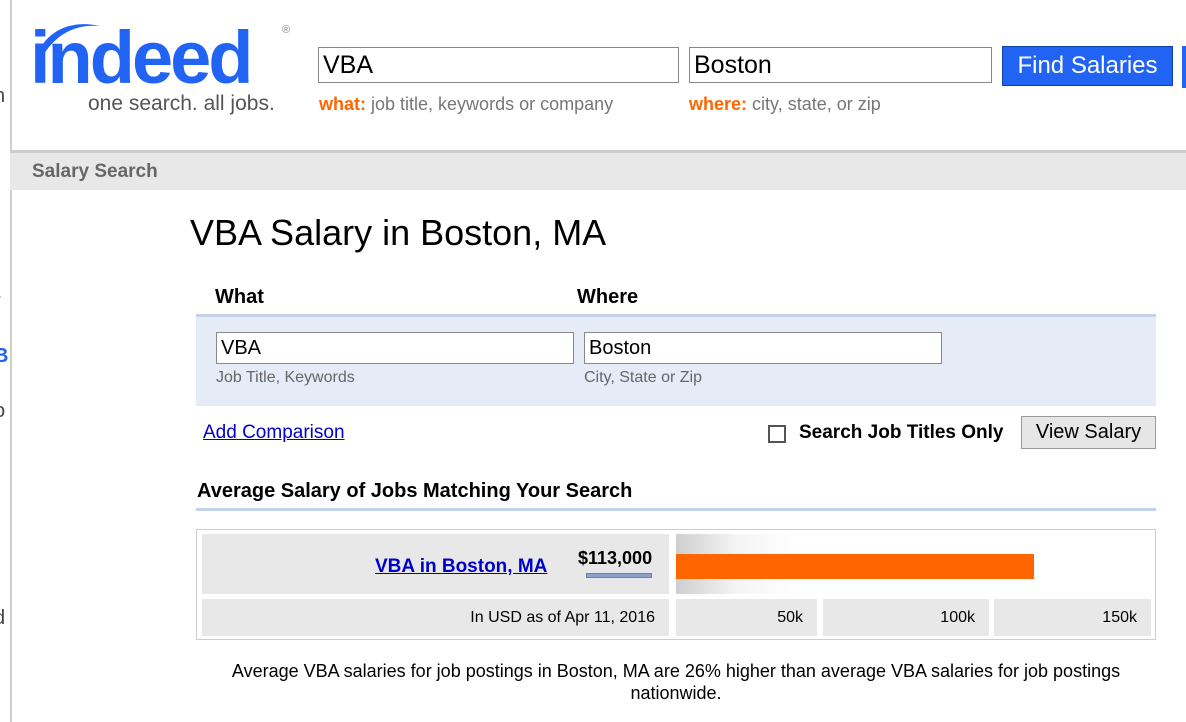 The height and width of the screenshot is (722, 1186). I want to click on salary-row-label-cell: VBA in Boston, MA $113,000, so click(435, 564).